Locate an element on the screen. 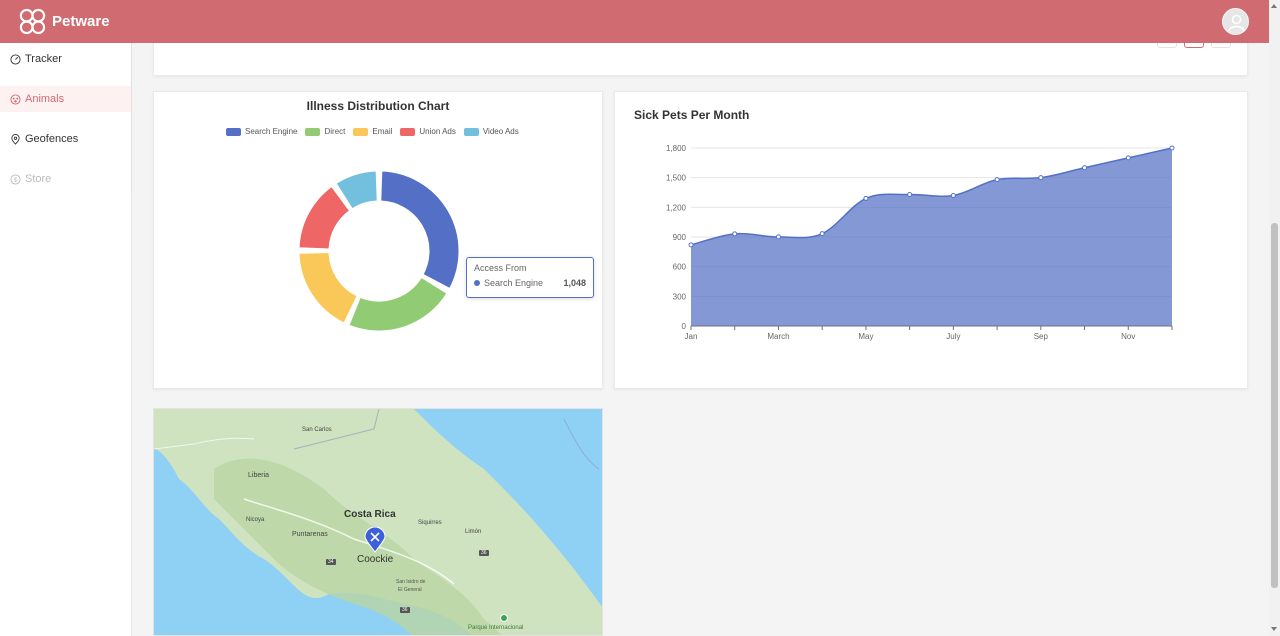  y-tick-label: 300 is located at coordinates (680, 296).